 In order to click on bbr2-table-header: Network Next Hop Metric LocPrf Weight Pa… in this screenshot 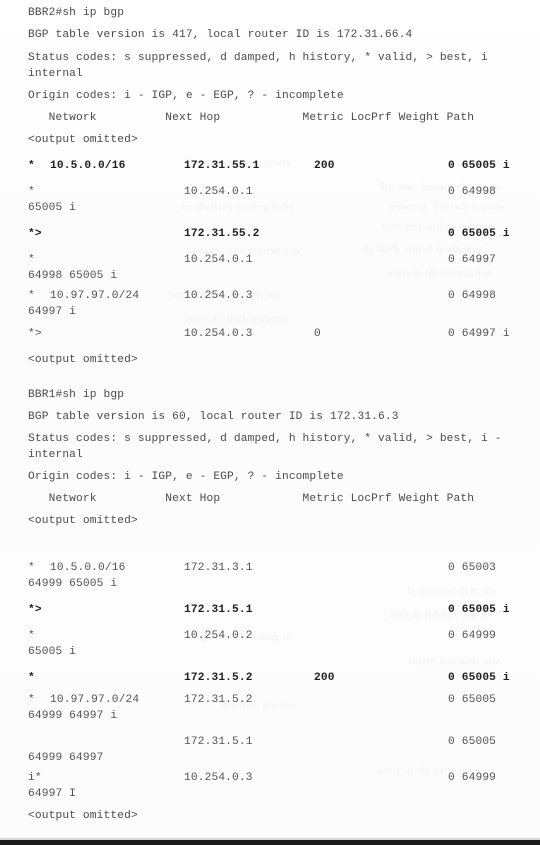, I will do `click(251, 118)`.